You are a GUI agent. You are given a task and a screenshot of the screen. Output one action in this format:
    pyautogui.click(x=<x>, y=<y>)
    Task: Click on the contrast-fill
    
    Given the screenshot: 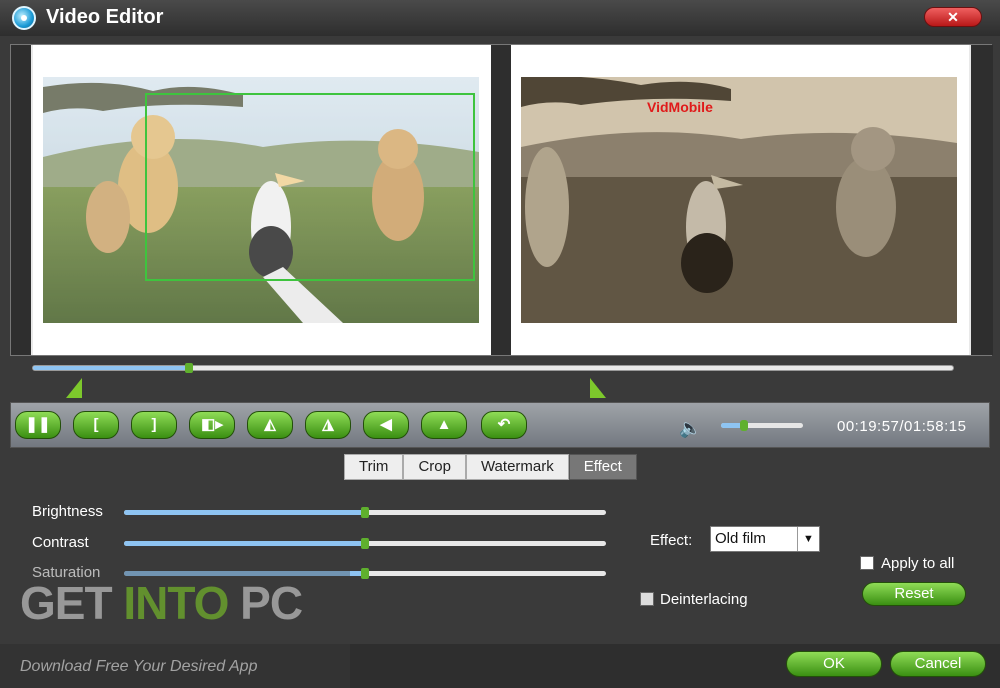 What is the action you would take?
    pyautogui.click(x=244, y=543)
    